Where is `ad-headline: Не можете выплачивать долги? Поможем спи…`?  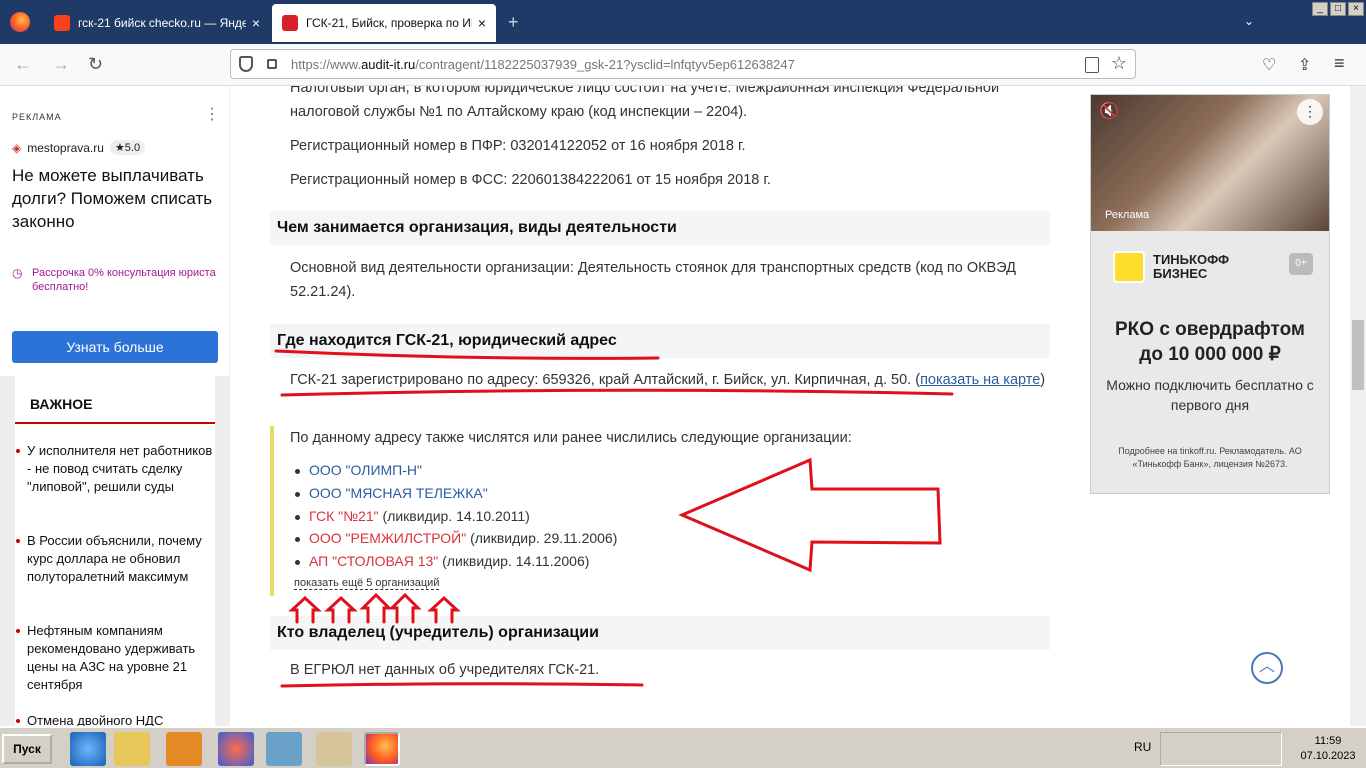 ad-headline: Не можете выплачивать долги? Поможем спи… is located at coordinates (114, 198).